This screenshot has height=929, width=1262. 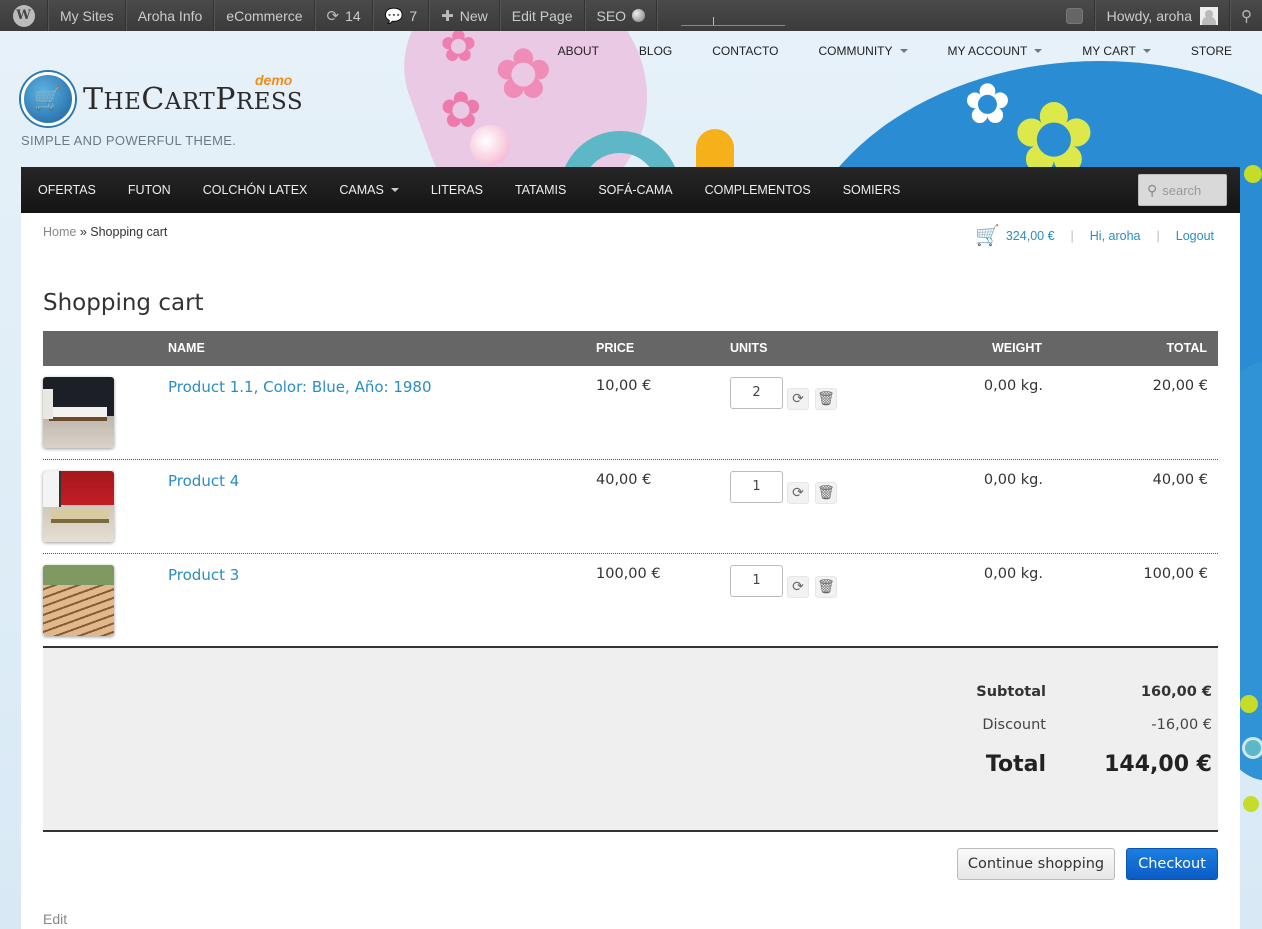 I want to click on topnav-store-label: STORE, so click(x=1211, y=51).